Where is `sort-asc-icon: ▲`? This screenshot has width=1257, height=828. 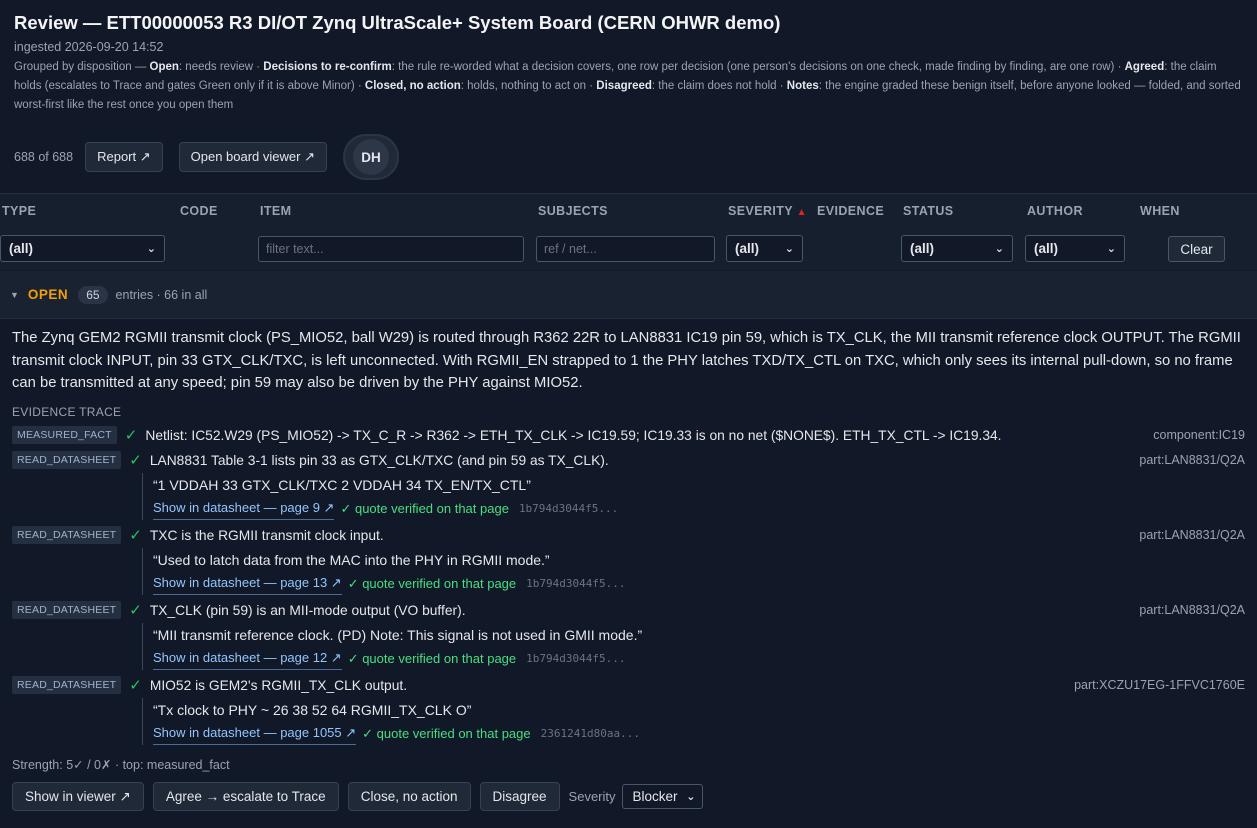 sort-asc-icon: ▲ is located at coordinates (801, 212).